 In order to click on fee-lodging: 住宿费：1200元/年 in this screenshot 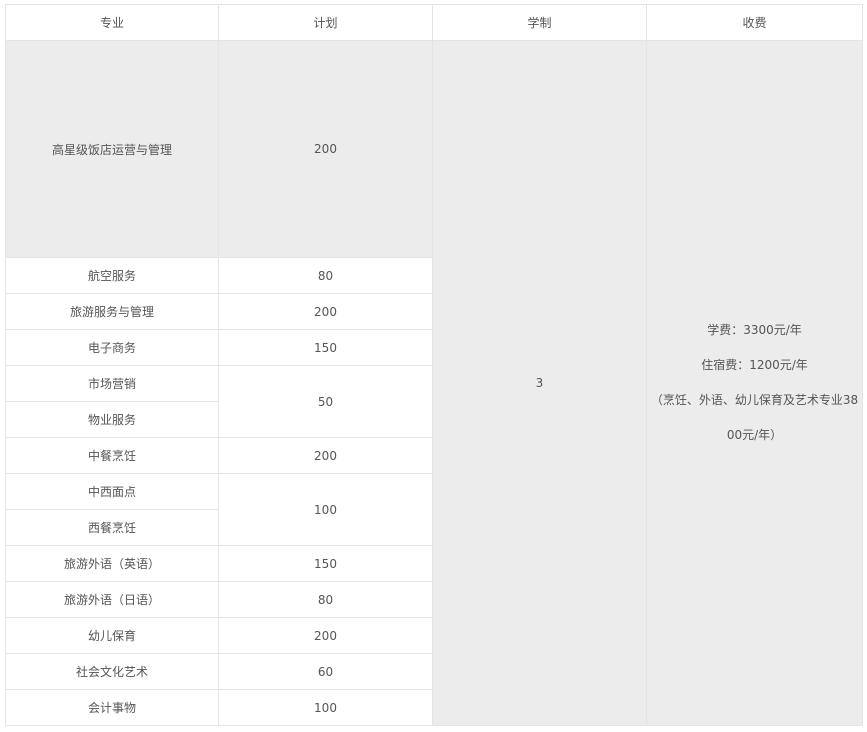, I will do `click(754, 365)`.